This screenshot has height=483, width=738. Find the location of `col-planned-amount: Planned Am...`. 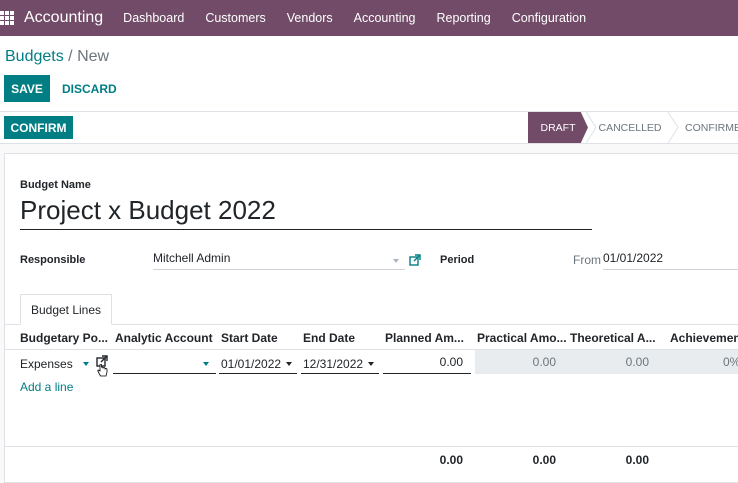

col-planned-amount: Planned Am... is located at coordinates (424, 338).